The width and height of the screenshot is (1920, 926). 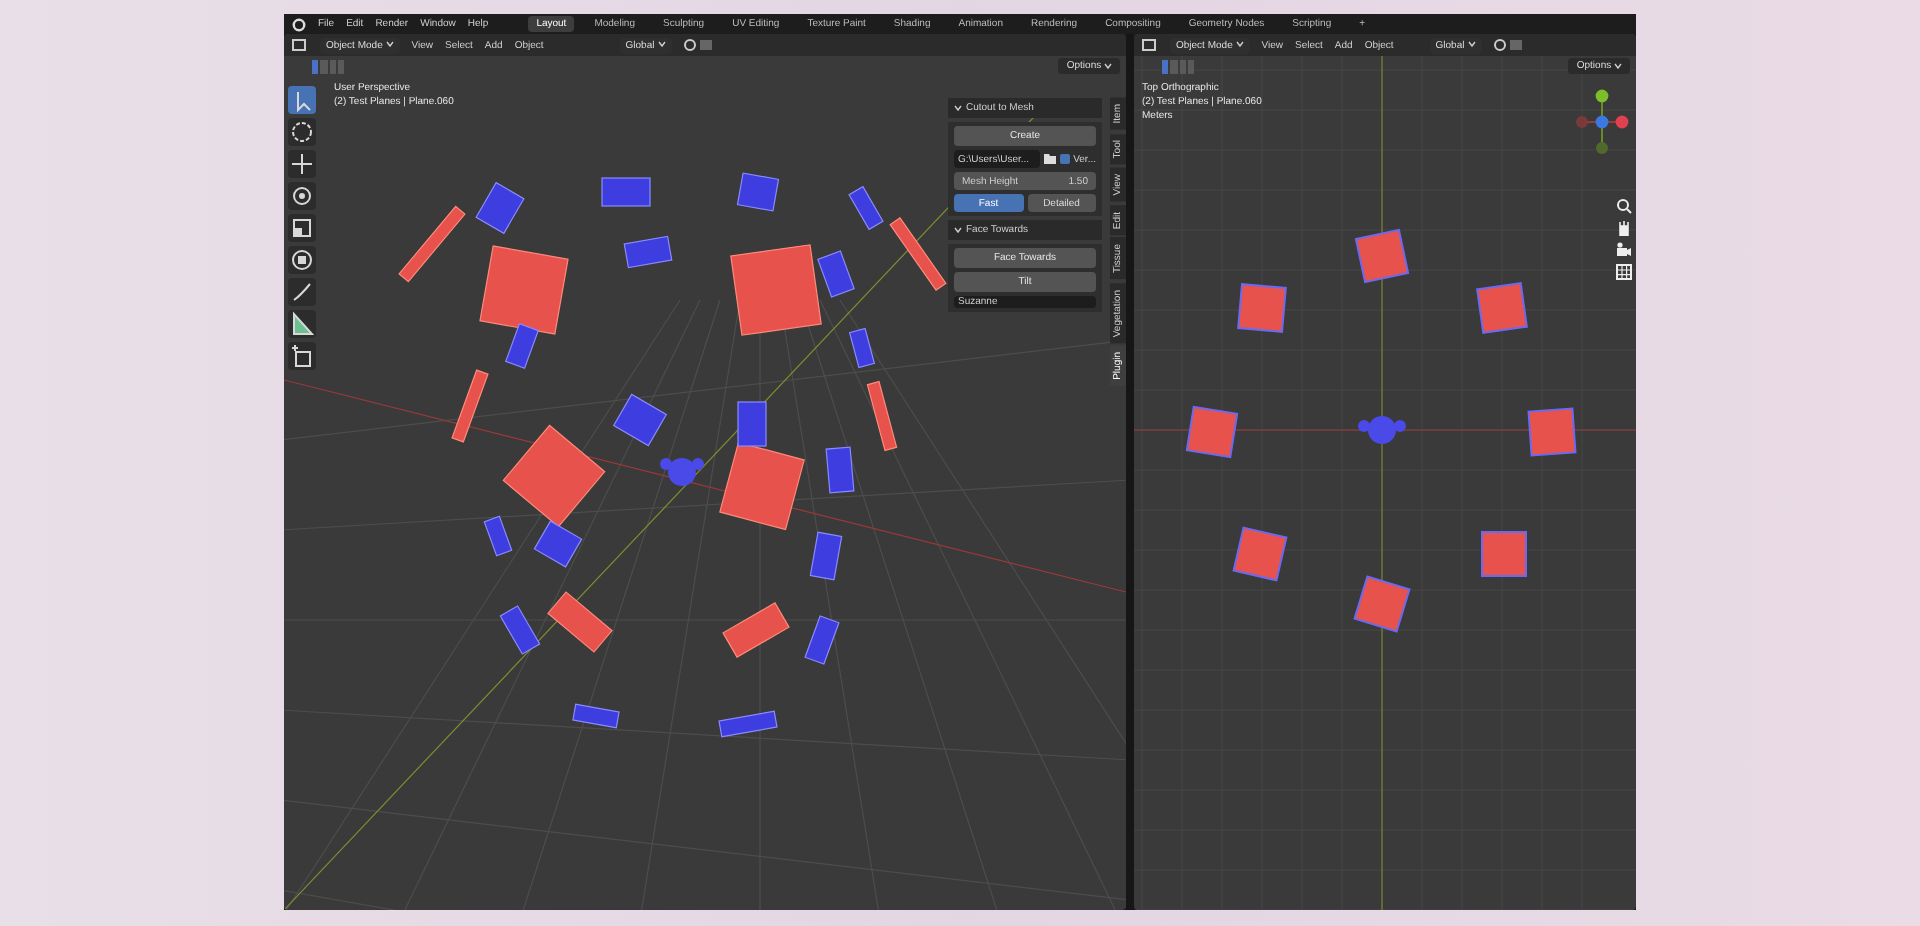 What do you see at coordinates (302, 324) in the screenshot?
I see `measure-tool-button` at bounding box center [302, 324].